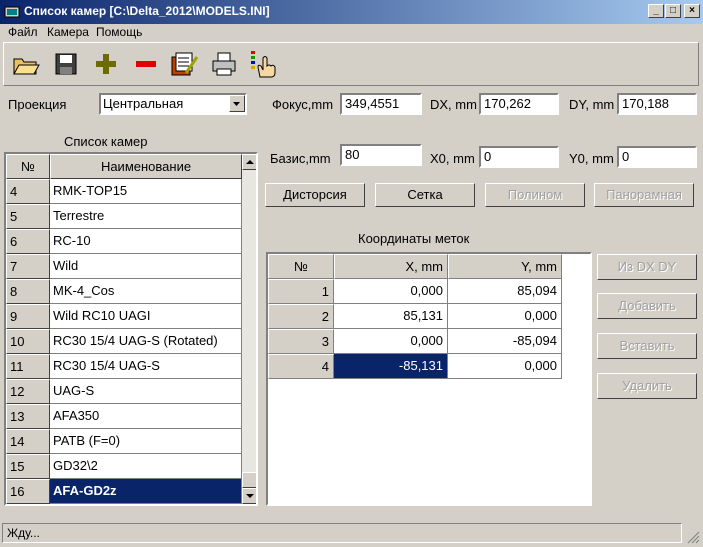 The height and width of the screenshot is (547, 703). Describe the element at coordinates (68, 32) in the screenshot. I see `menu-camera: Камера` at that location.